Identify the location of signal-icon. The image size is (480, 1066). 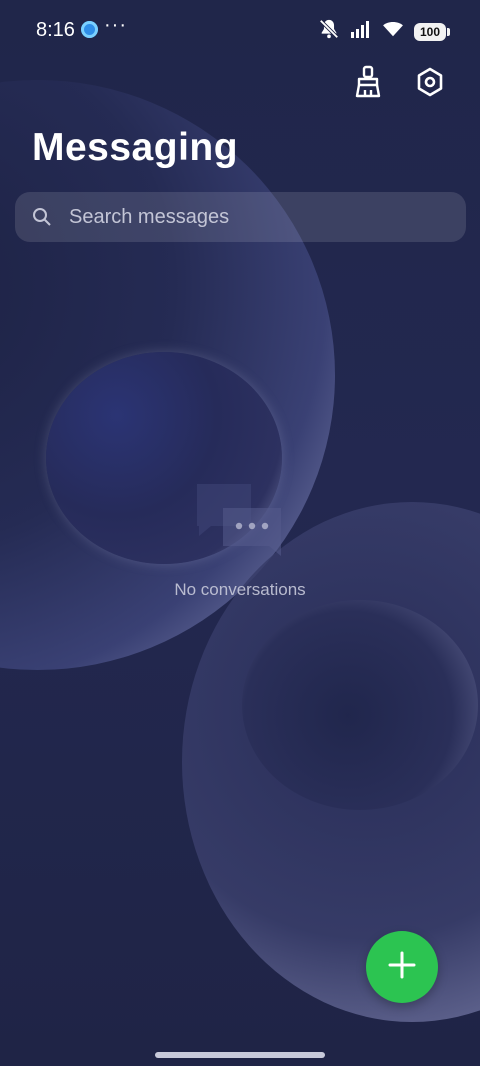
(361, 31).